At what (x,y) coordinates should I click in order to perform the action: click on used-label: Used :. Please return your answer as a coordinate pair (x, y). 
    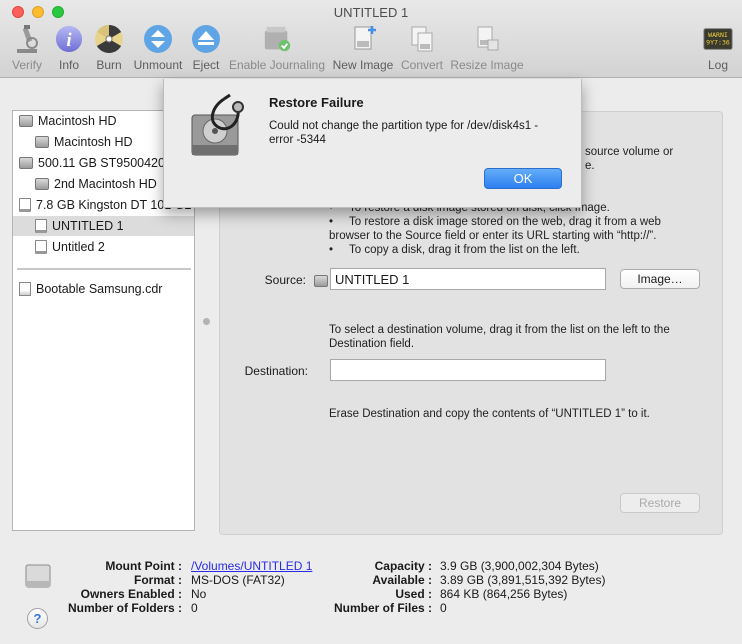
    Looking at the image, I should click on (413, 594).